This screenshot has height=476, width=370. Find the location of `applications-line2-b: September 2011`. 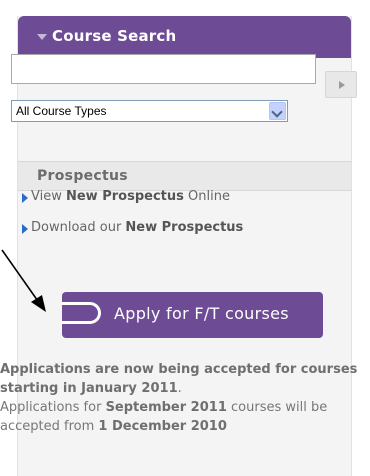

applications-line2-b: September 2011 is located at coordinates (166, 407).